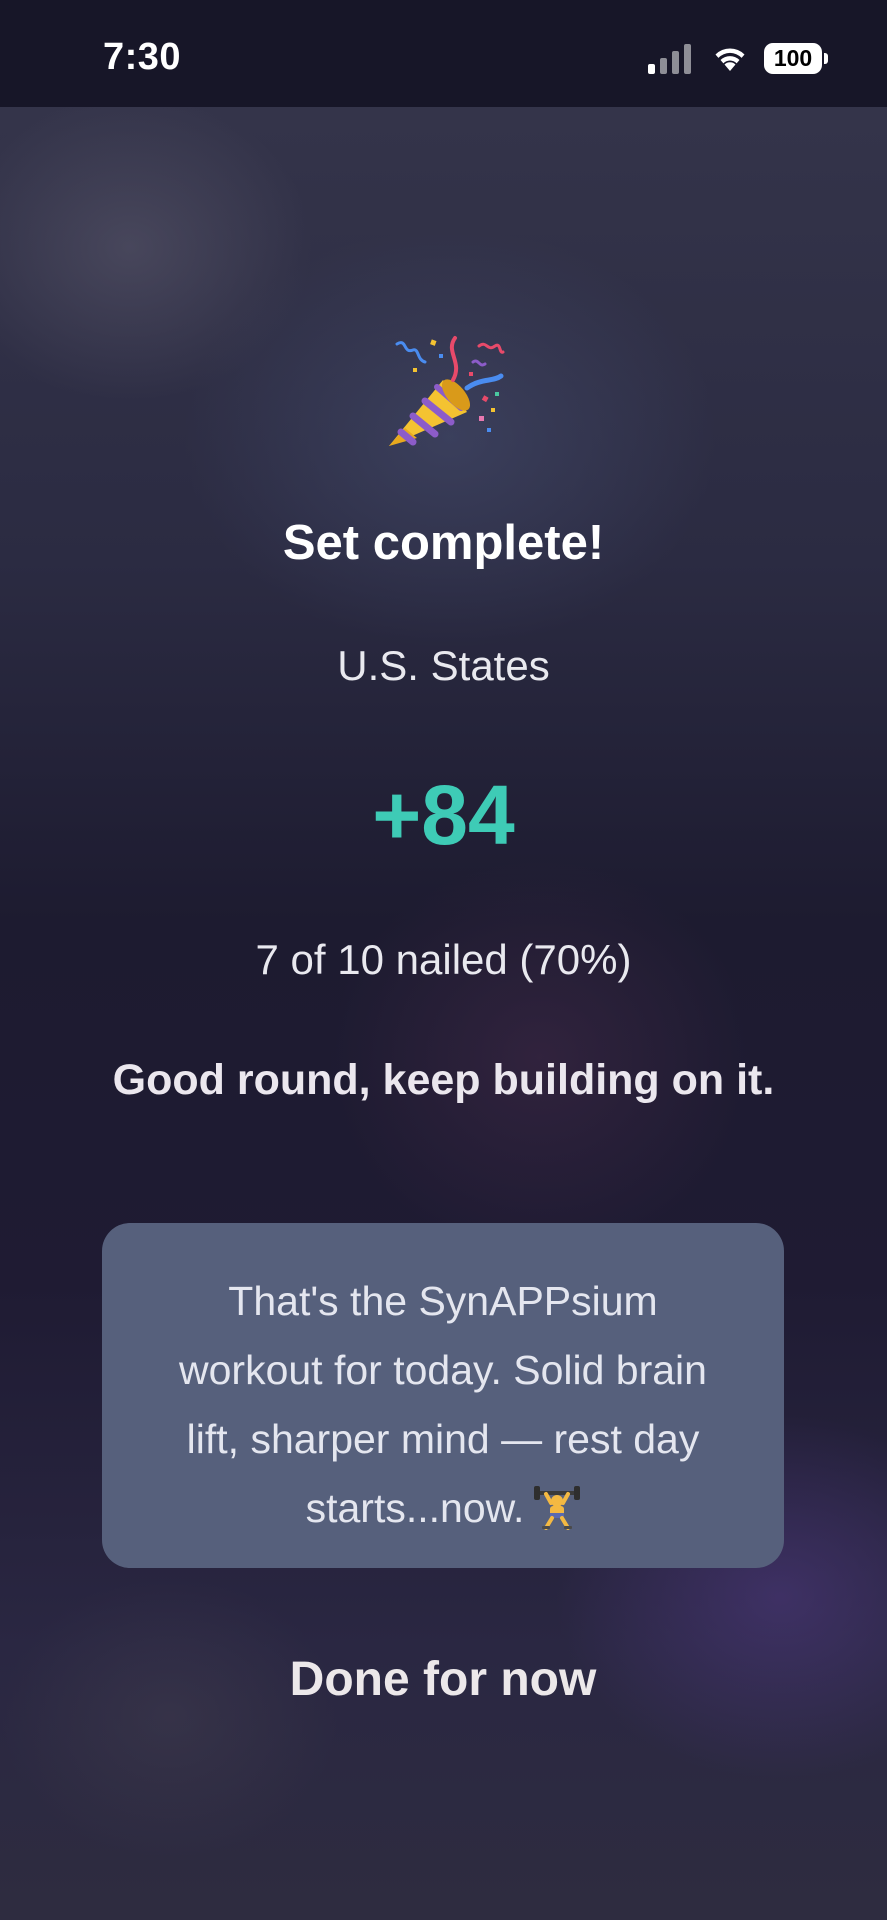  Describe the element at coordinates (669, 59) in the screenshot. I see `cellular-signal-icon` at that location.